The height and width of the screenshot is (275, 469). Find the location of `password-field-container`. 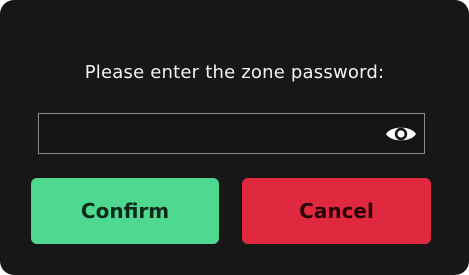

password-field-container is located at coordinates (231, 133).